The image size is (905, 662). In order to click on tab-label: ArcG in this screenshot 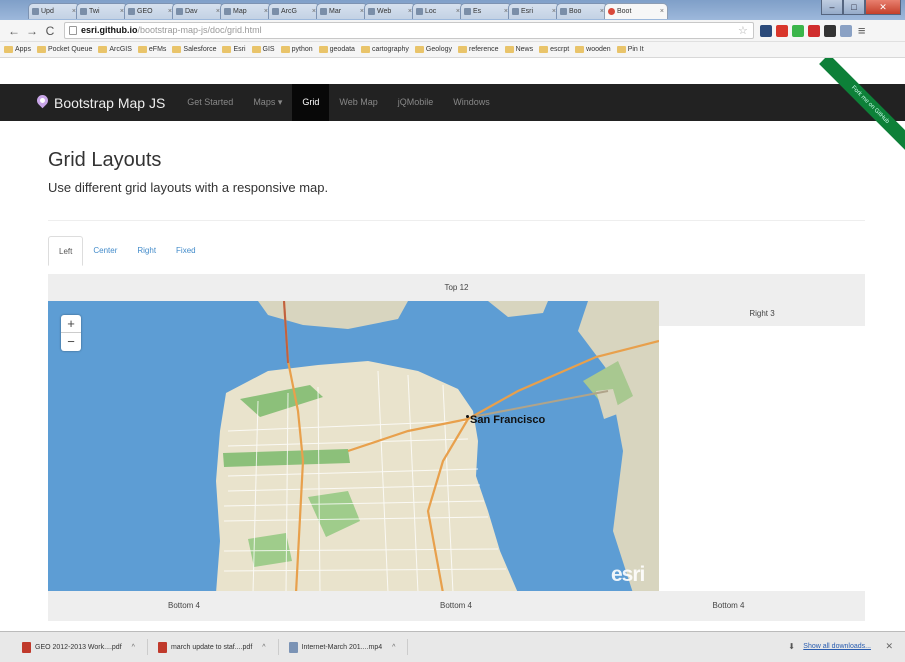, I will do `click(289, 11)`.